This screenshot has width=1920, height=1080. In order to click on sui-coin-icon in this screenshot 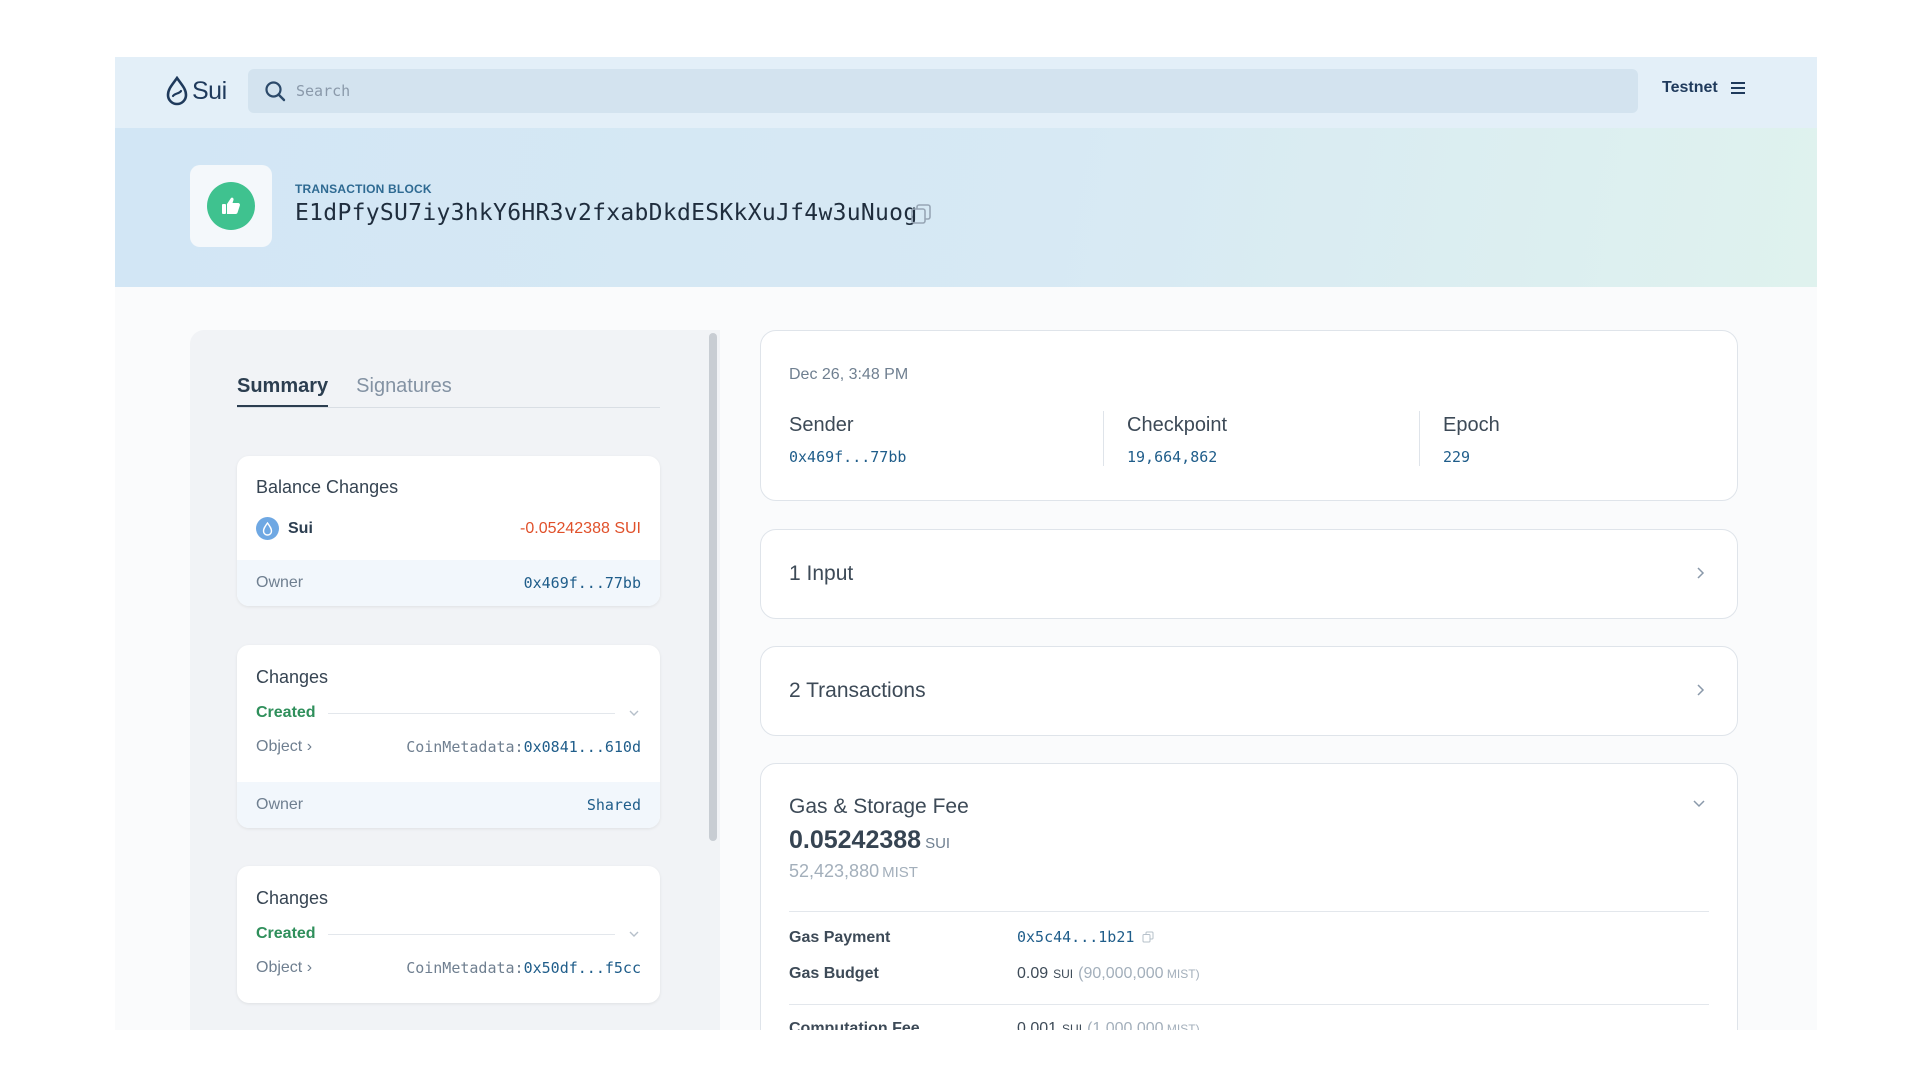, I will do `click(267, 528)`.